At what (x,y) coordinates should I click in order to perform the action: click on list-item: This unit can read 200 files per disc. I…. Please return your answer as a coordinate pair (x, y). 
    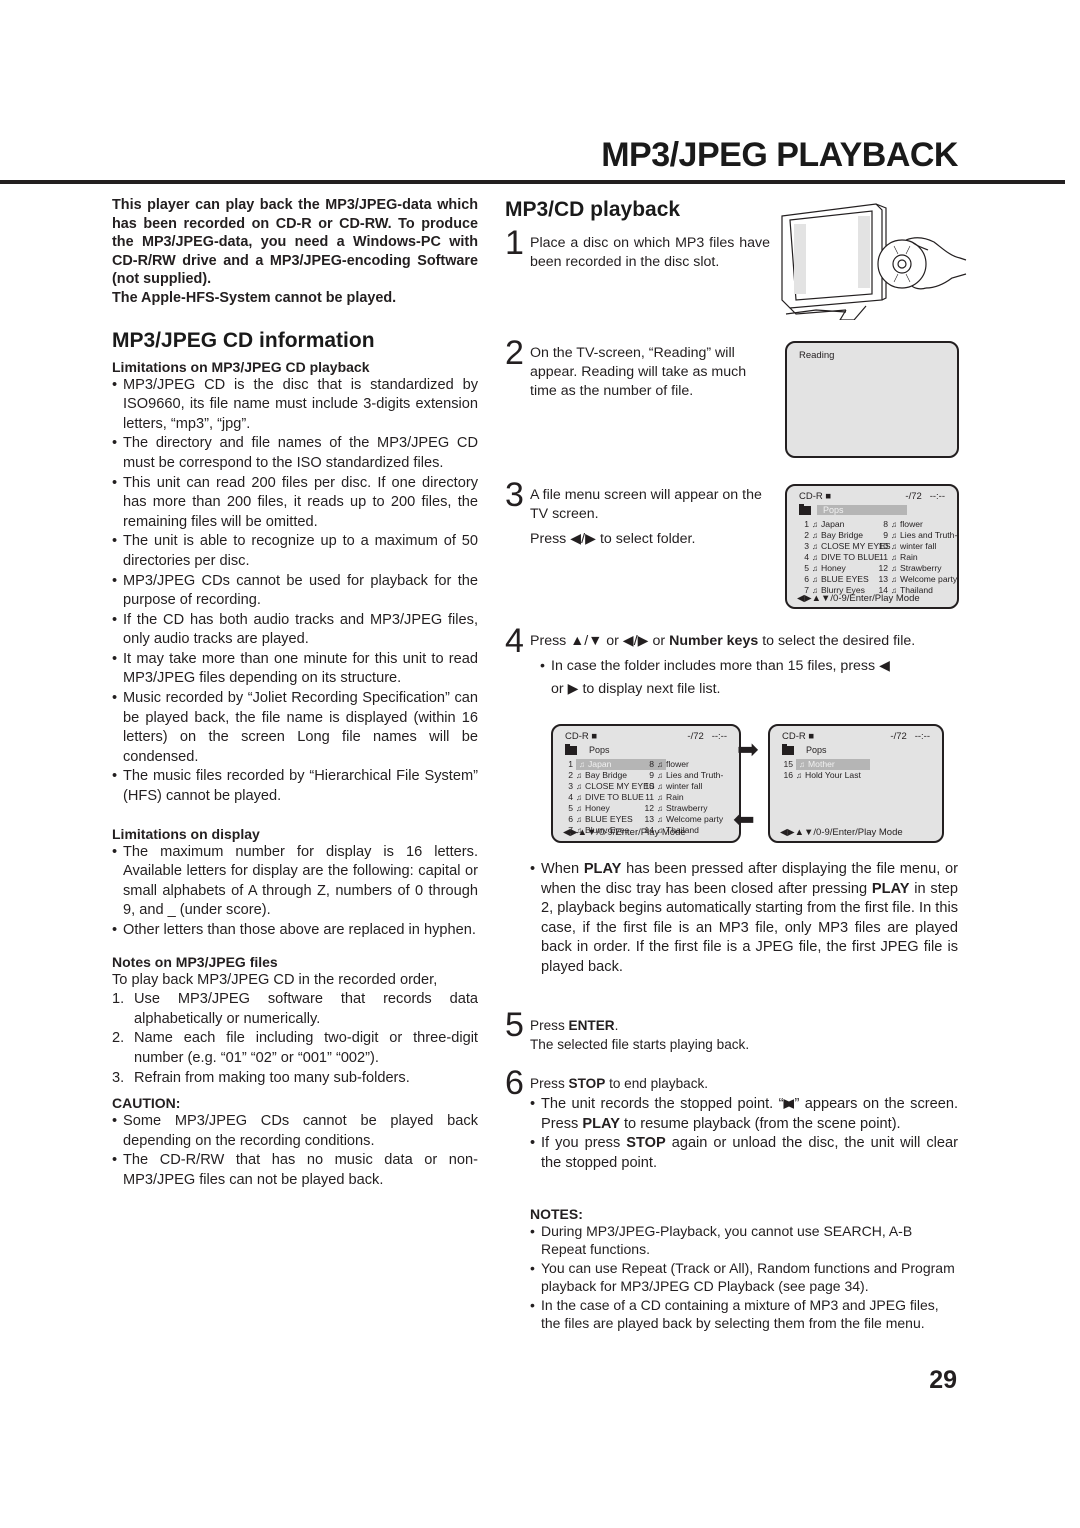
    Looking at the image, I should click on (295, 503).